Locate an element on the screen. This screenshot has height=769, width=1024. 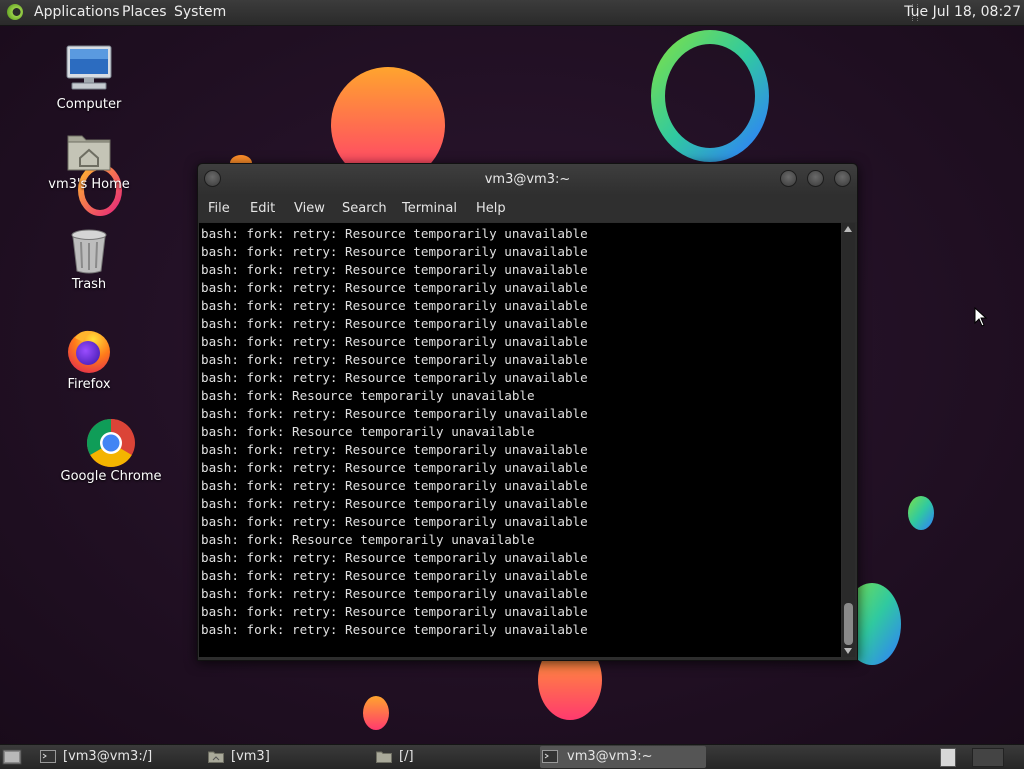
workspace-switcher is located at coordinates (948, 757).